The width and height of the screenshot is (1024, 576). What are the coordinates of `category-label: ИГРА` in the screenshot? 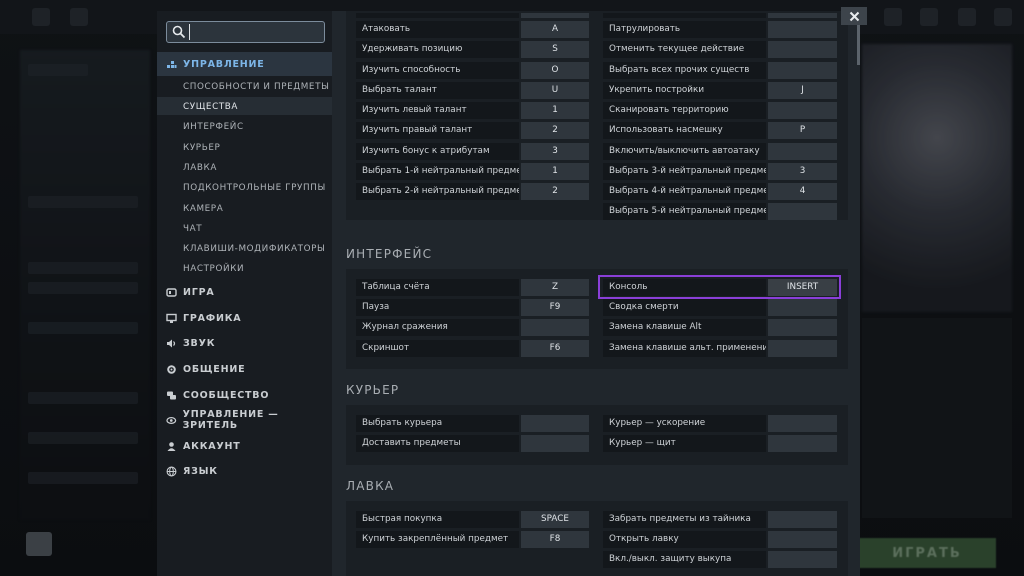 It's located at (199, 292).